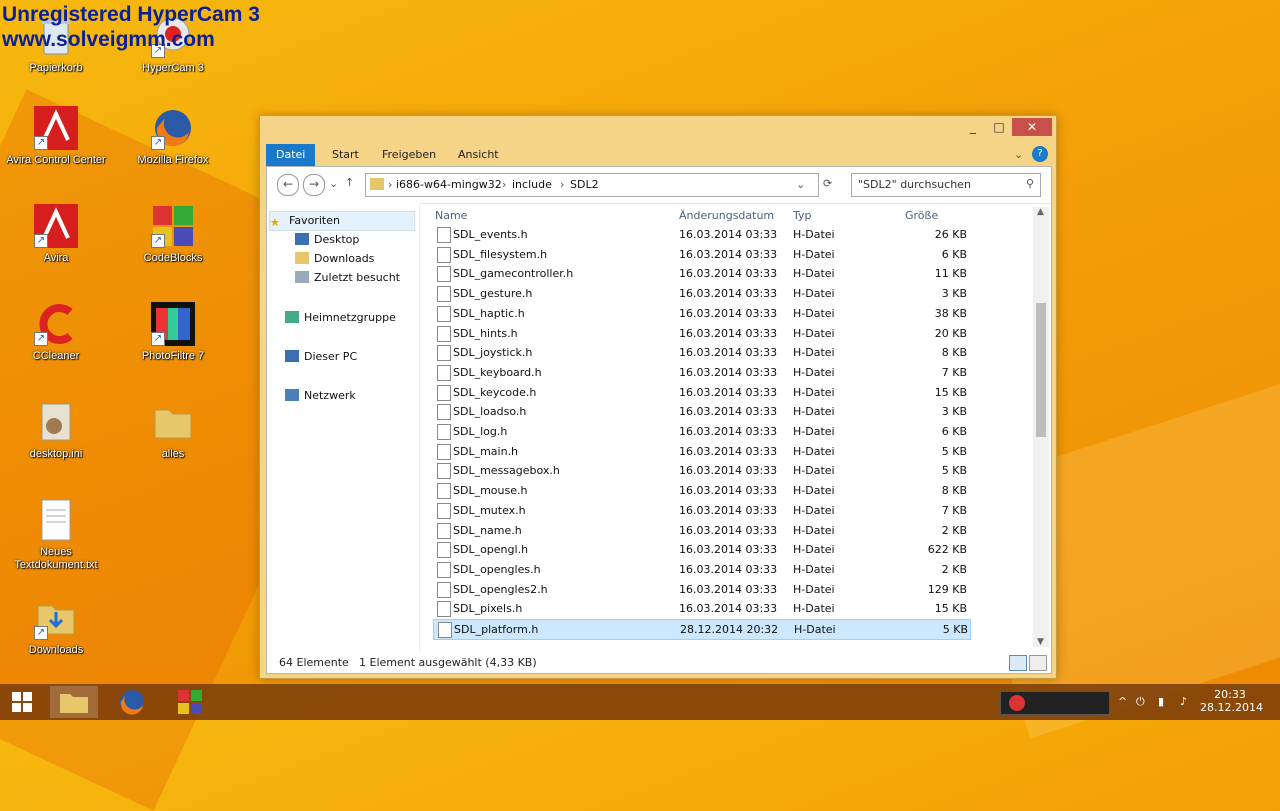 This screenshot has width=1280, height=811. I want to click on column-header-date: Änderungsdatum, so click(726, 215).